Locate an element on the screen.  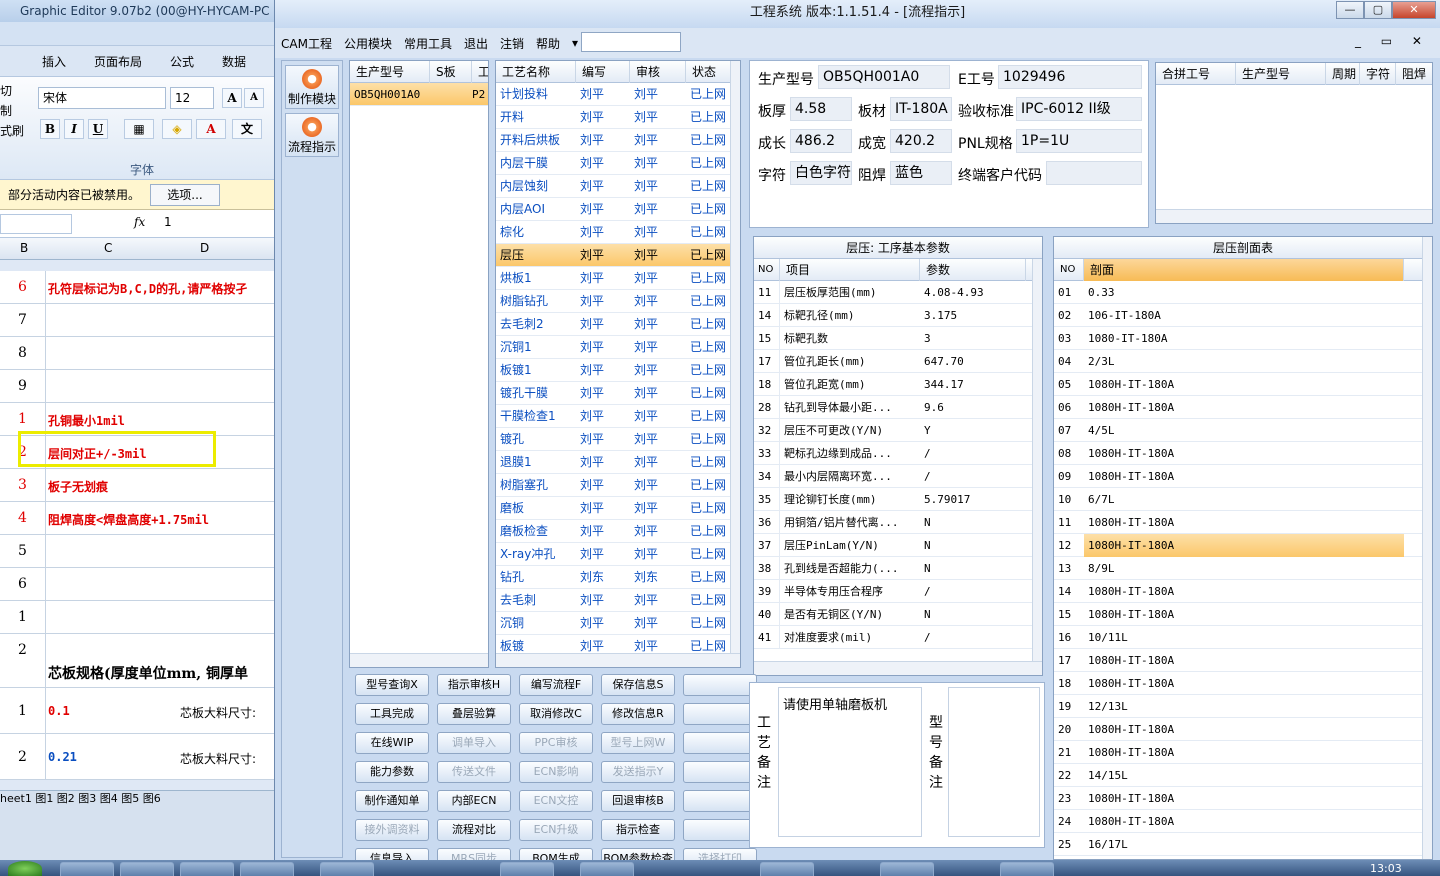
taskbar-item-excel is located at coordinates (787, 869).